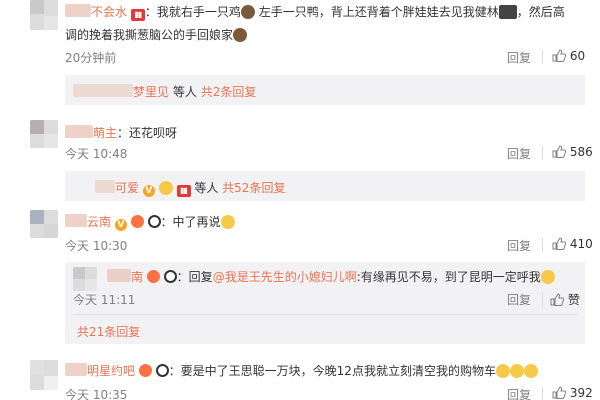 Image resolution: width=600 pixels, height=400 pixels. Describe the element at coordinates (581, 393) in the screenshot. I see `comment-4-like-count: 392` at that location.